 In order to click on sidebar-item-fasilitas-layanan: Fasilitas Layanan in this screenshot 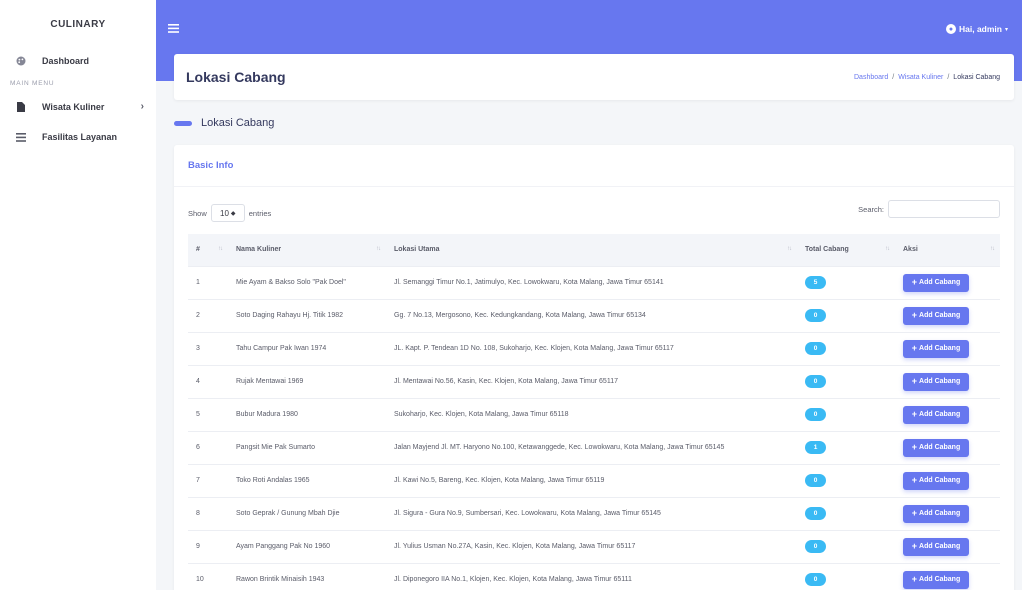, I will do `click(78, 137)`.